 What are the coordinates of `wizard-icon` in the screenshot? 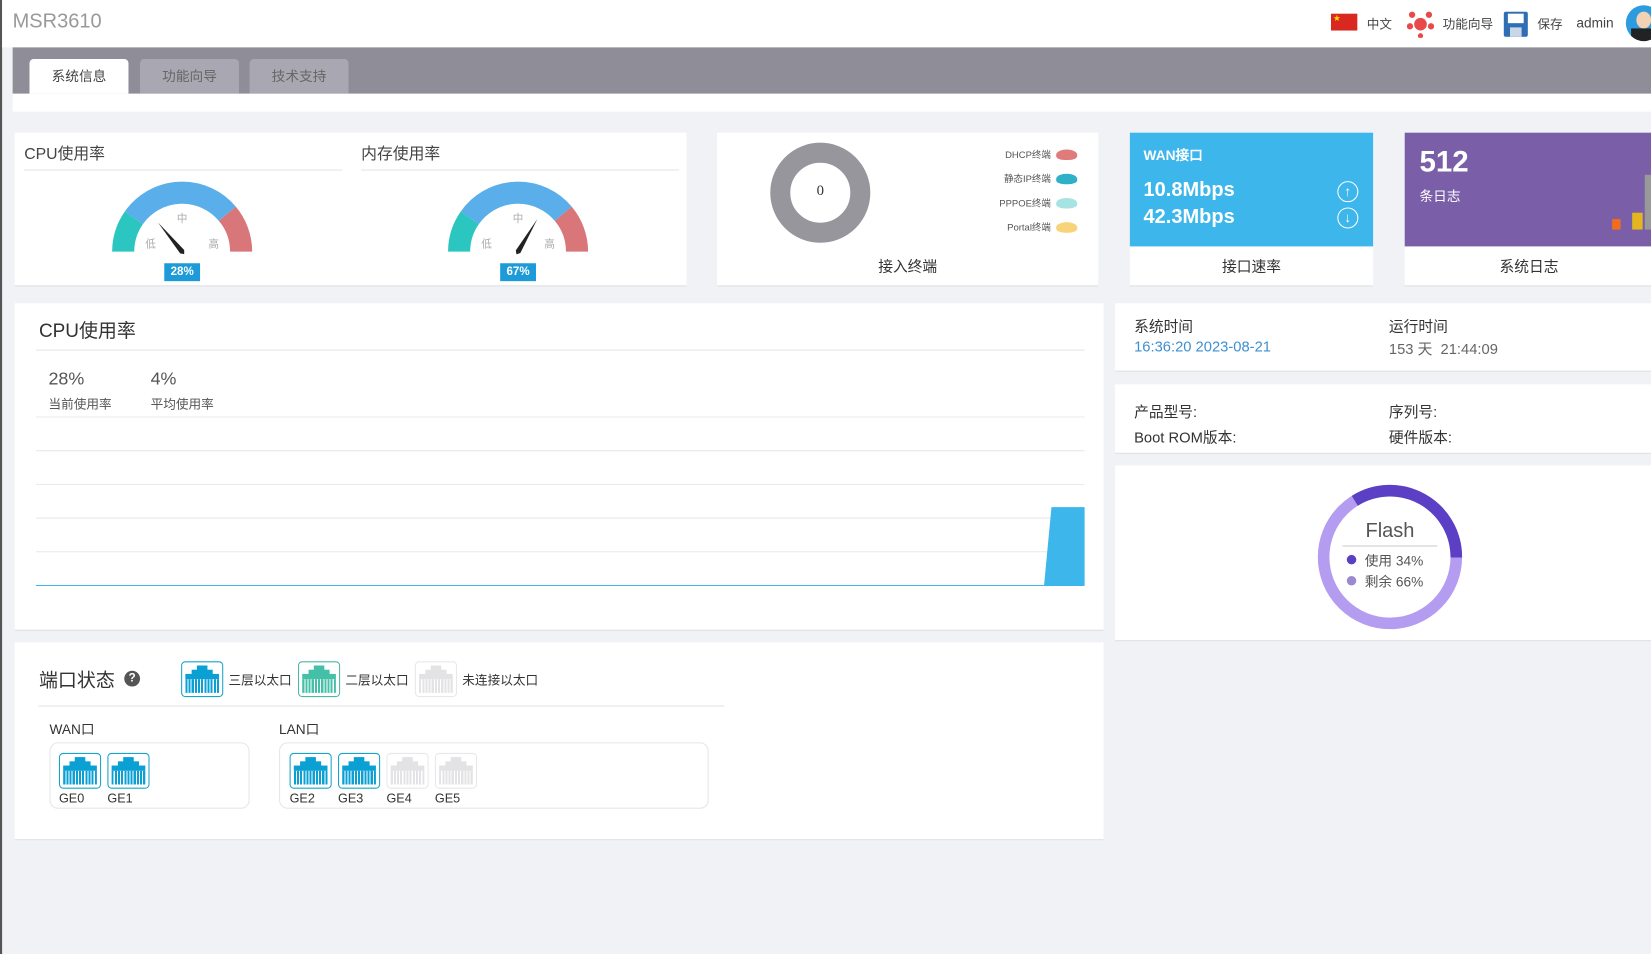 It's located at (1420, 24).